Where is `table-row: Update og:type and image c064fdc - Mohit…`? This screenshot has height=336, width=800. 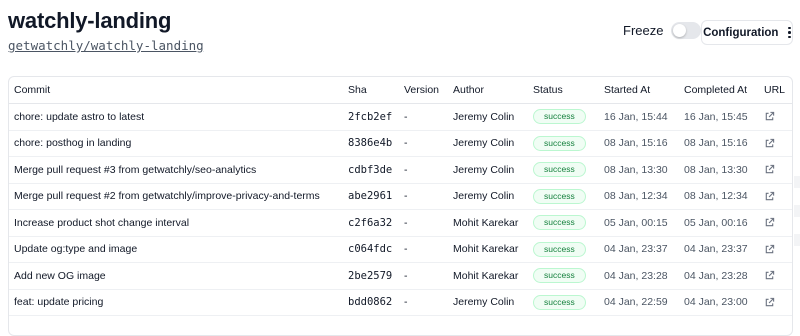
table-row: Update og:type and image c064fdc - Mohit… is located at coordinates (401, 249).